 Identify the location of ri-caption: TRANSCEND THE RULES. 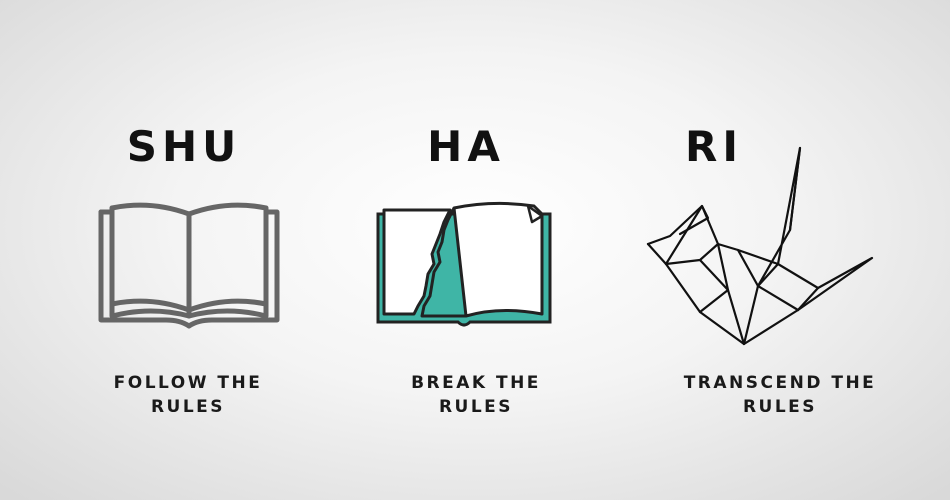
(780, 395).